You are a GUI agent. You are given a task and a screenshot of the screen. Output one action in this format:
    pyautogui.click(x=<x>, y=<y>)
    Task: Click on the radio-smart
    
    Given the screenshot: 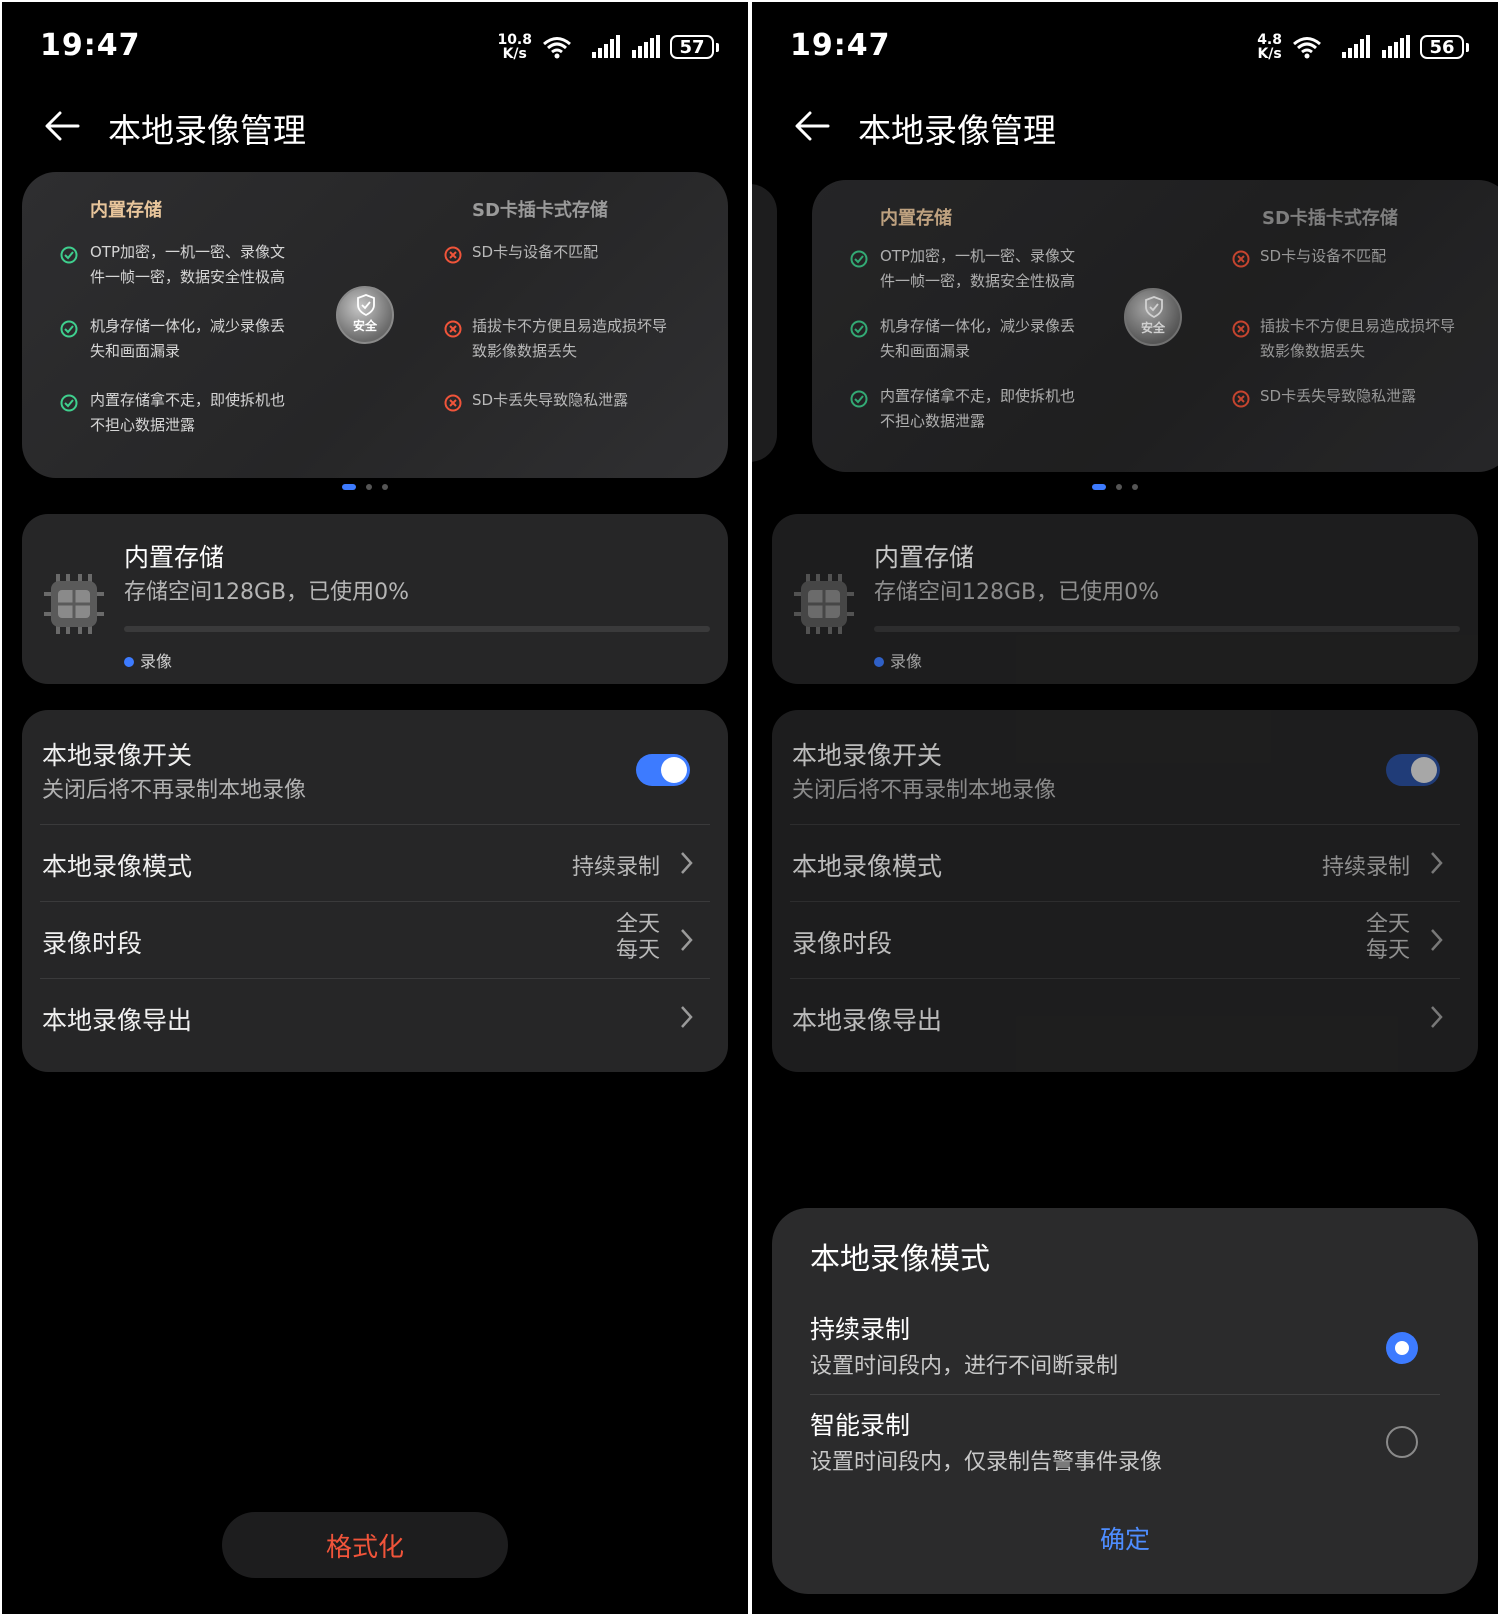 What is the action you would take?
    pyautogui.click(x=1402, y=1442)
    